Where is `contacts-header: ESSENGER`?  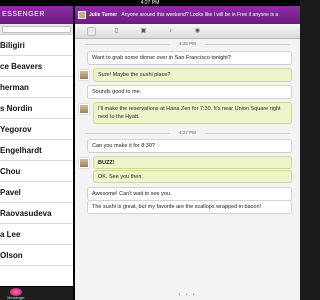 contacts-header: ESSENGER is located at coordinates (36, 15).